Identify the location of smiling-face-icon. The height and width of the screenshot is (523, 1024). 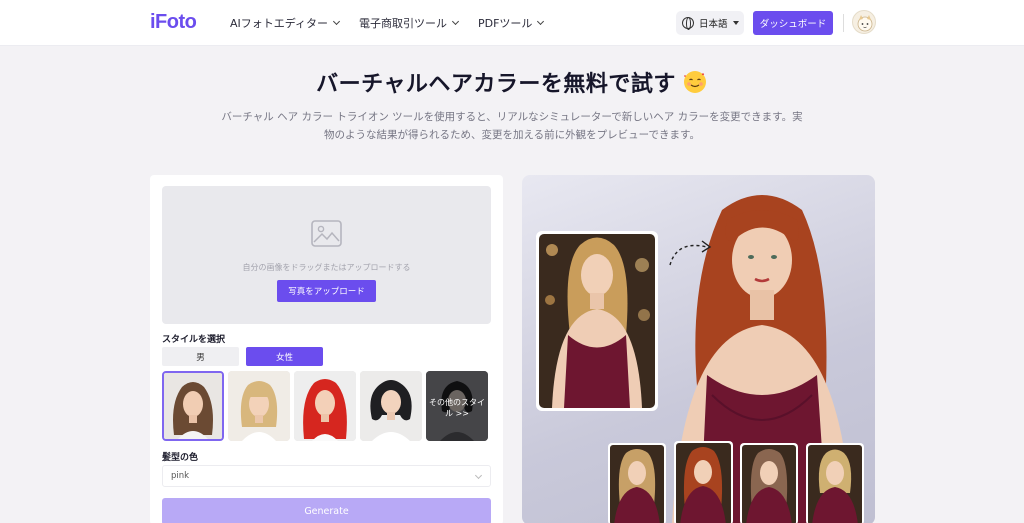
(695, 85).